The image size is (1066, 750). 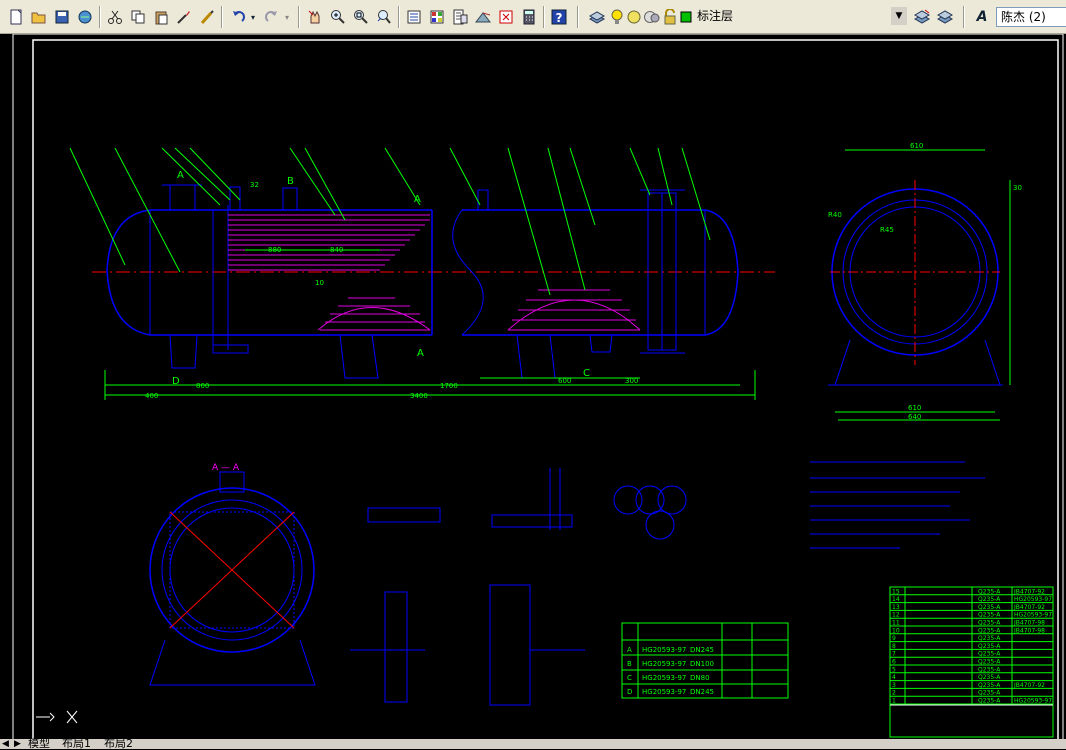 What do you see at coordinates (180, 175) in the screenshot?
I see `nozzle-label-a: A` at bounding box center [180, 175].